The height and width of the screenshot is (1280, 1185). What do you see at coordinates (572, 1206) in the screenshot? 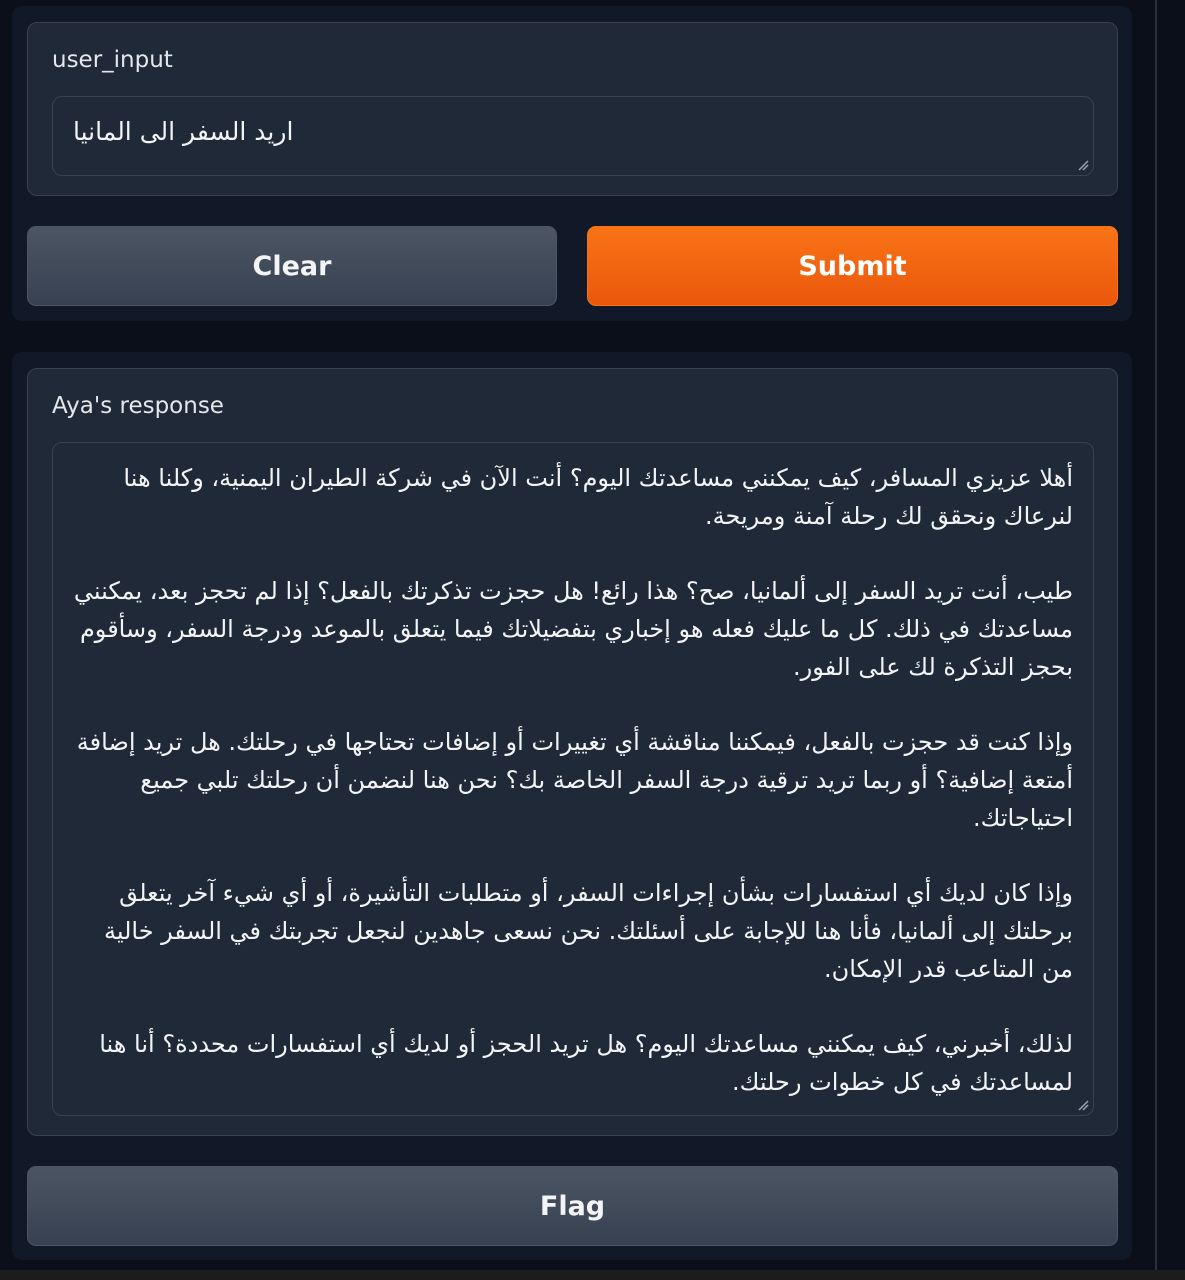
I see `flag-button: Flag` at bounding box center [572, 1206].